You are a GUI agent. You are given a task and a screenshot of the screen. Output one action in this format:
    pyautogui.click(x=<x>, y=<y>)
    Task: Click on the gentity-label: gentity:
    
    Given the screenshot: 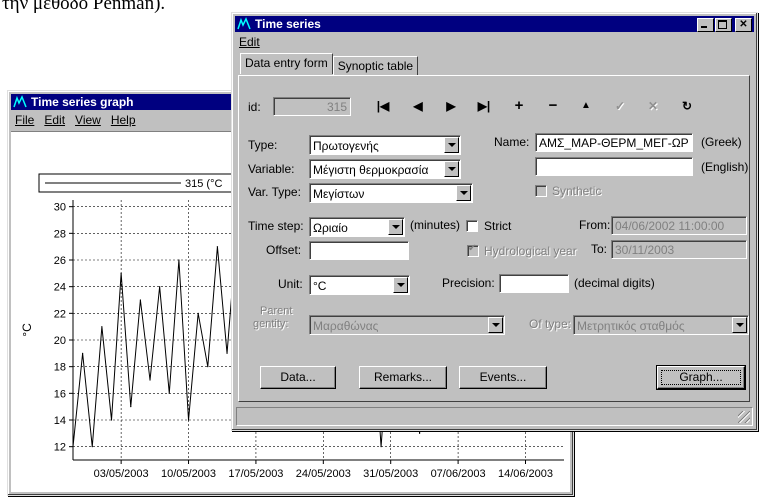 What is the action you would take?
    pyautogui.click(x=271, y=324)
    